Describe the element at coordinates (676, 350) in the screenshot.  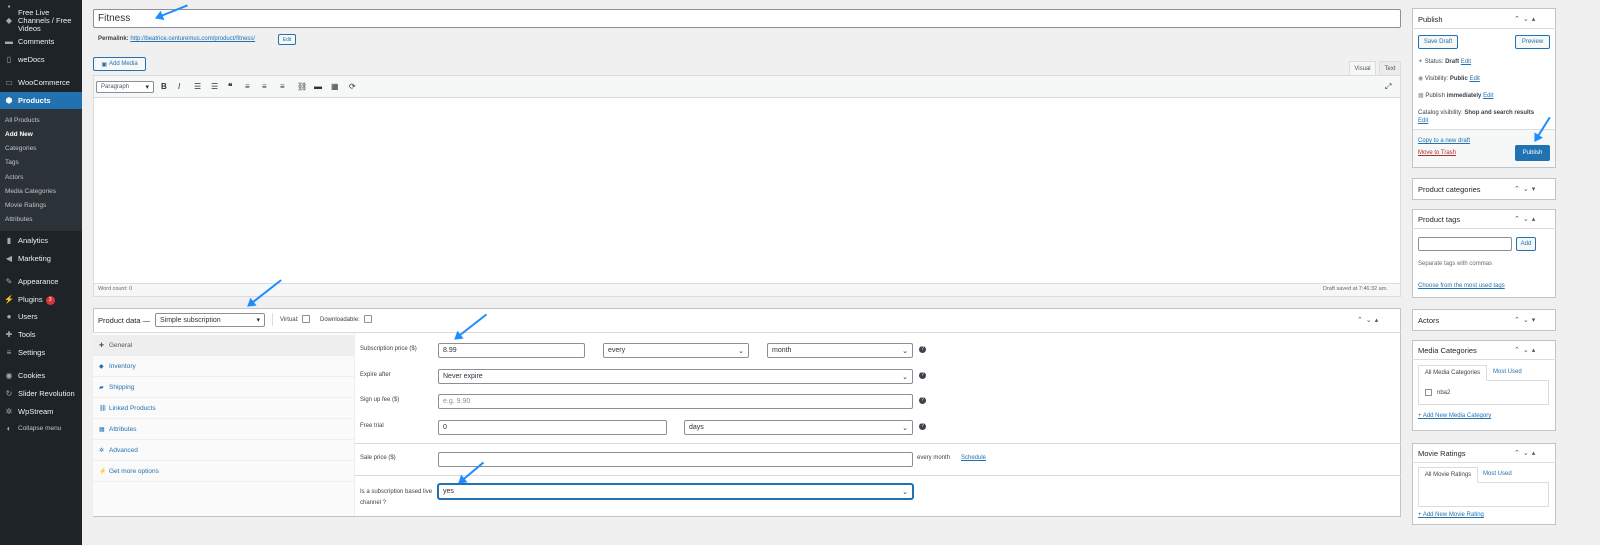
I see `billing-interval-select: every ⌄` at that location.